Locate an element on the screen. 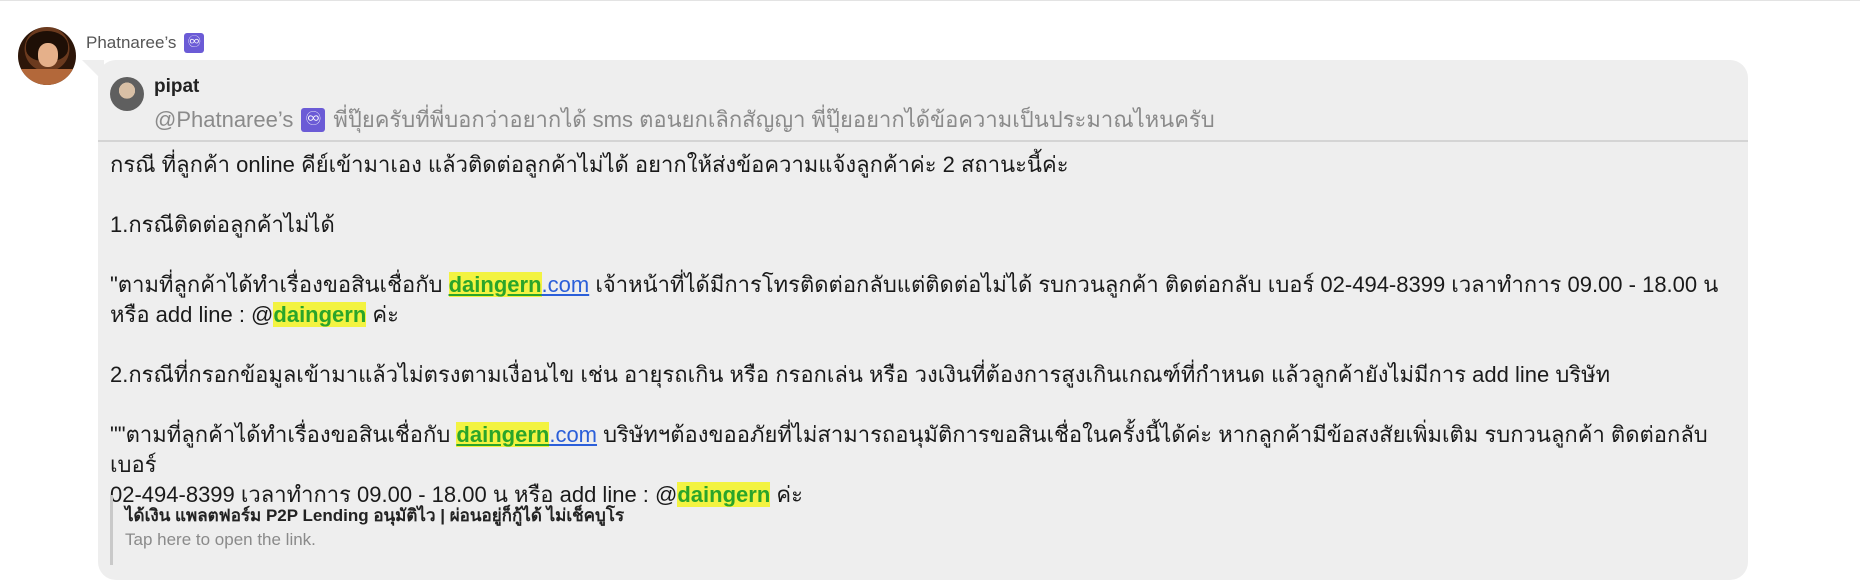 The width and height of the screenshot is (1860, 580). reply-mention: @Phatnaree’s is located at coordinates (224, 119).